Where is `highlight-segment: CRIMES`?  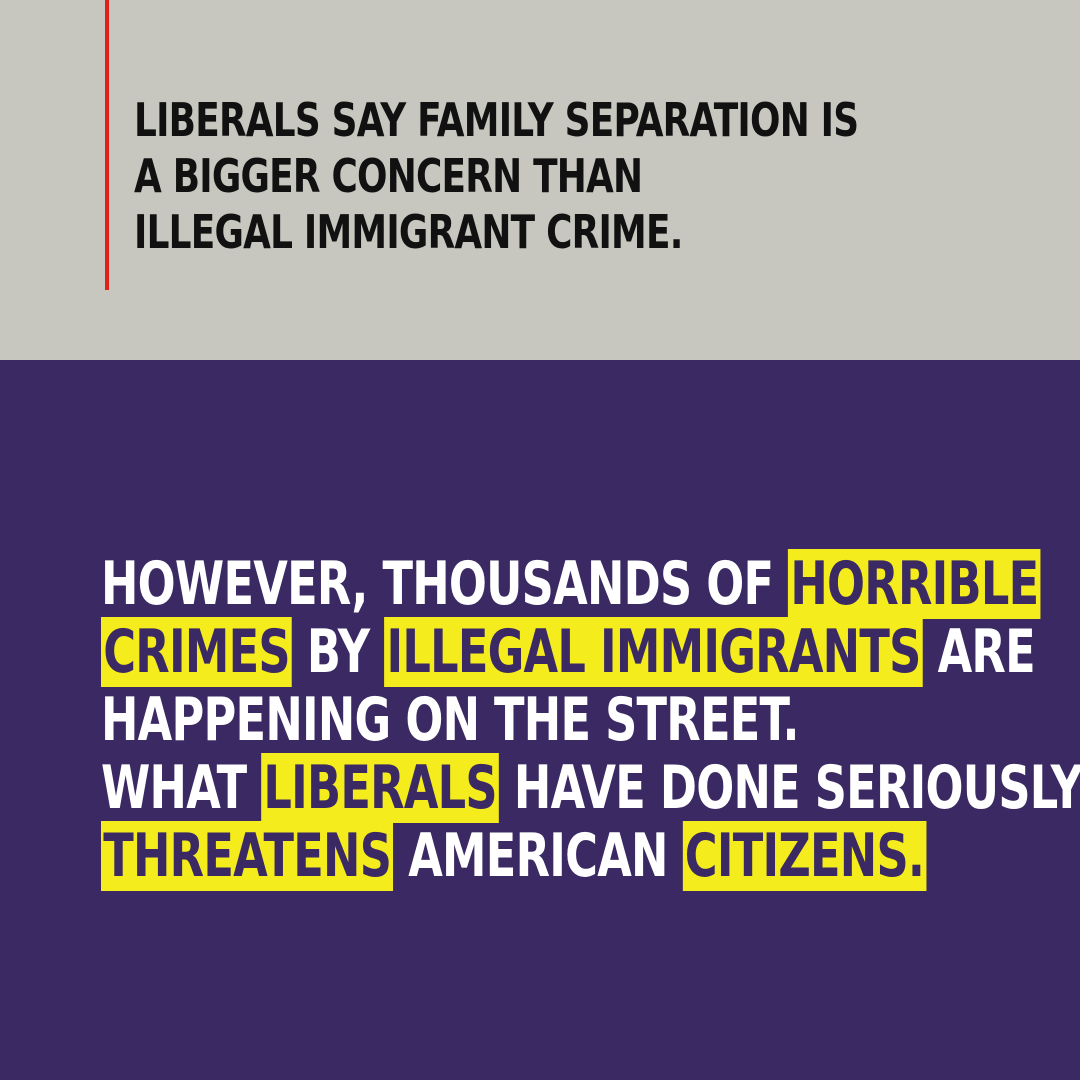
highlight-segment: CRIMES is located at coordinates (197, 652).